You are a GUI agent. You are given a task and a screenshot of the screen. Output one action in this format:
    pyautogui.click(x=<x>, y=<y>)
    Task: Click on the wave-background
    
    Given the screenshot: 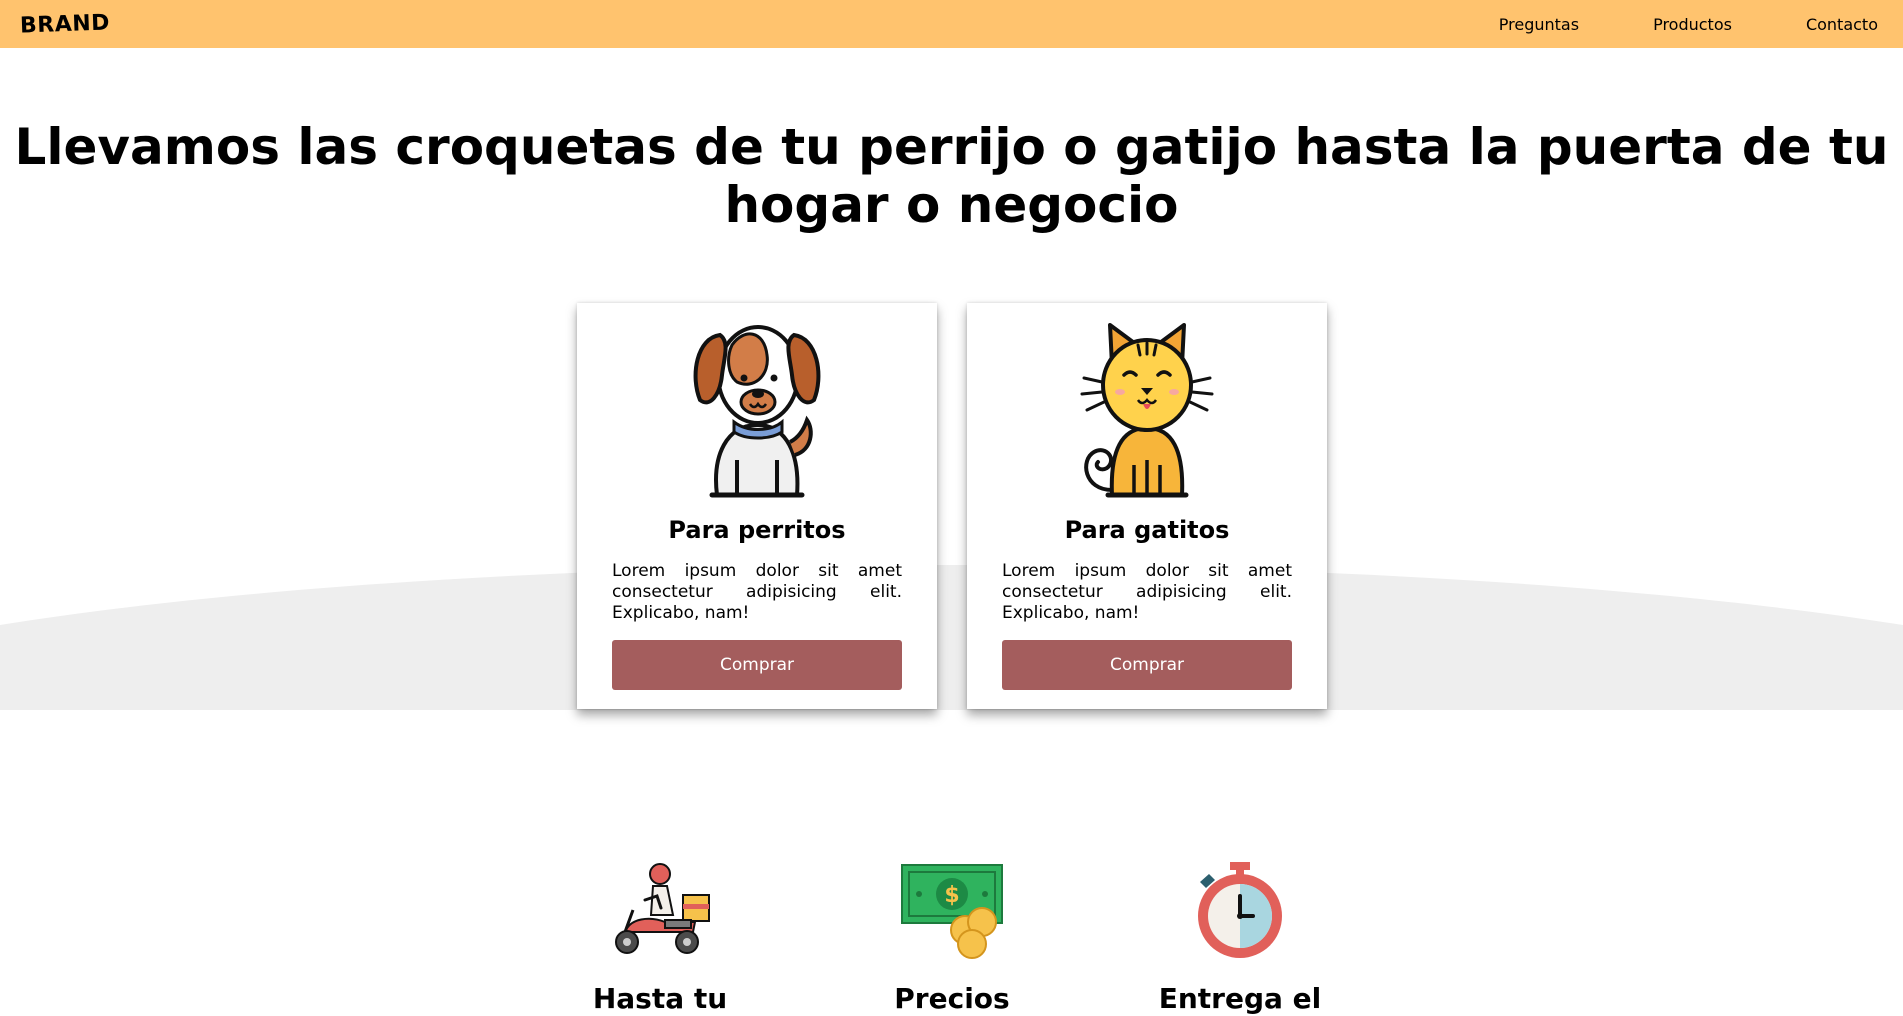 What is the action you would take?
    pyautogui.click(x=951, y=637)
    